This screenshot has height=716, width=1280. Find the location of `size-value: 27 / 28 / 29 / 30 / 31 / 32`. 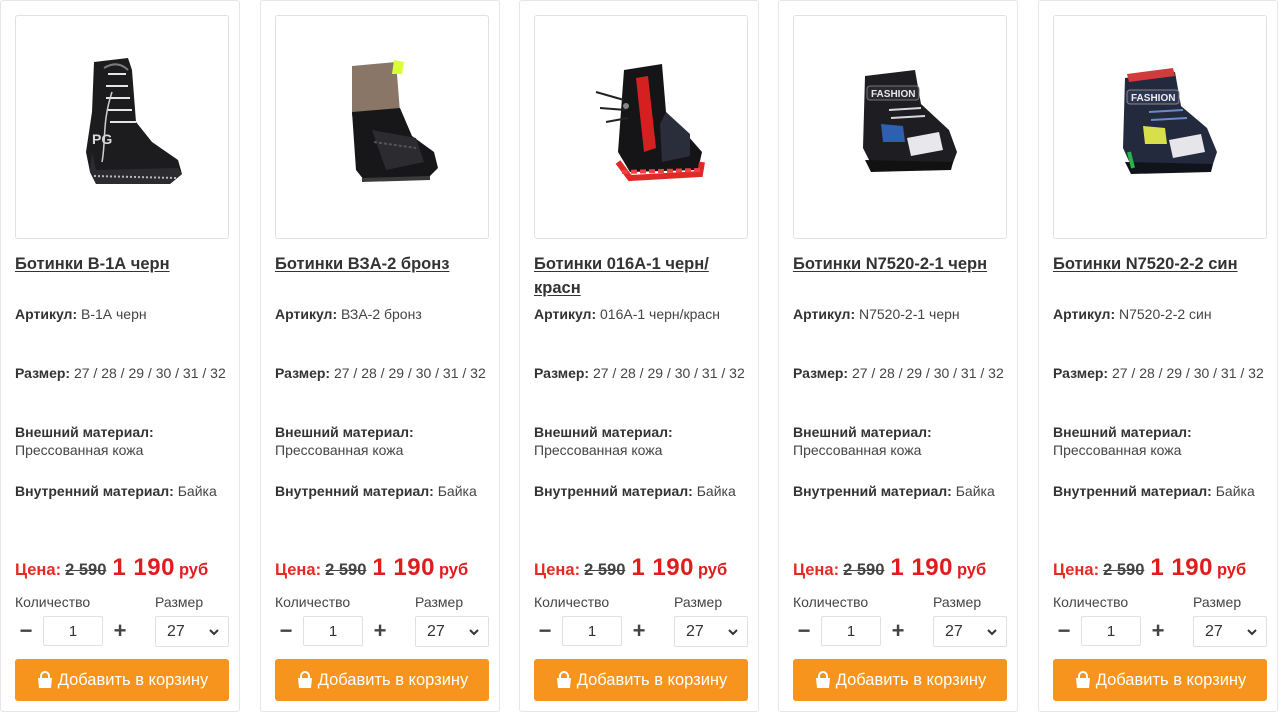

size-value: 27 / 28 / 29 / 30 / 31 / 32 is located at coordinates (149, 373).